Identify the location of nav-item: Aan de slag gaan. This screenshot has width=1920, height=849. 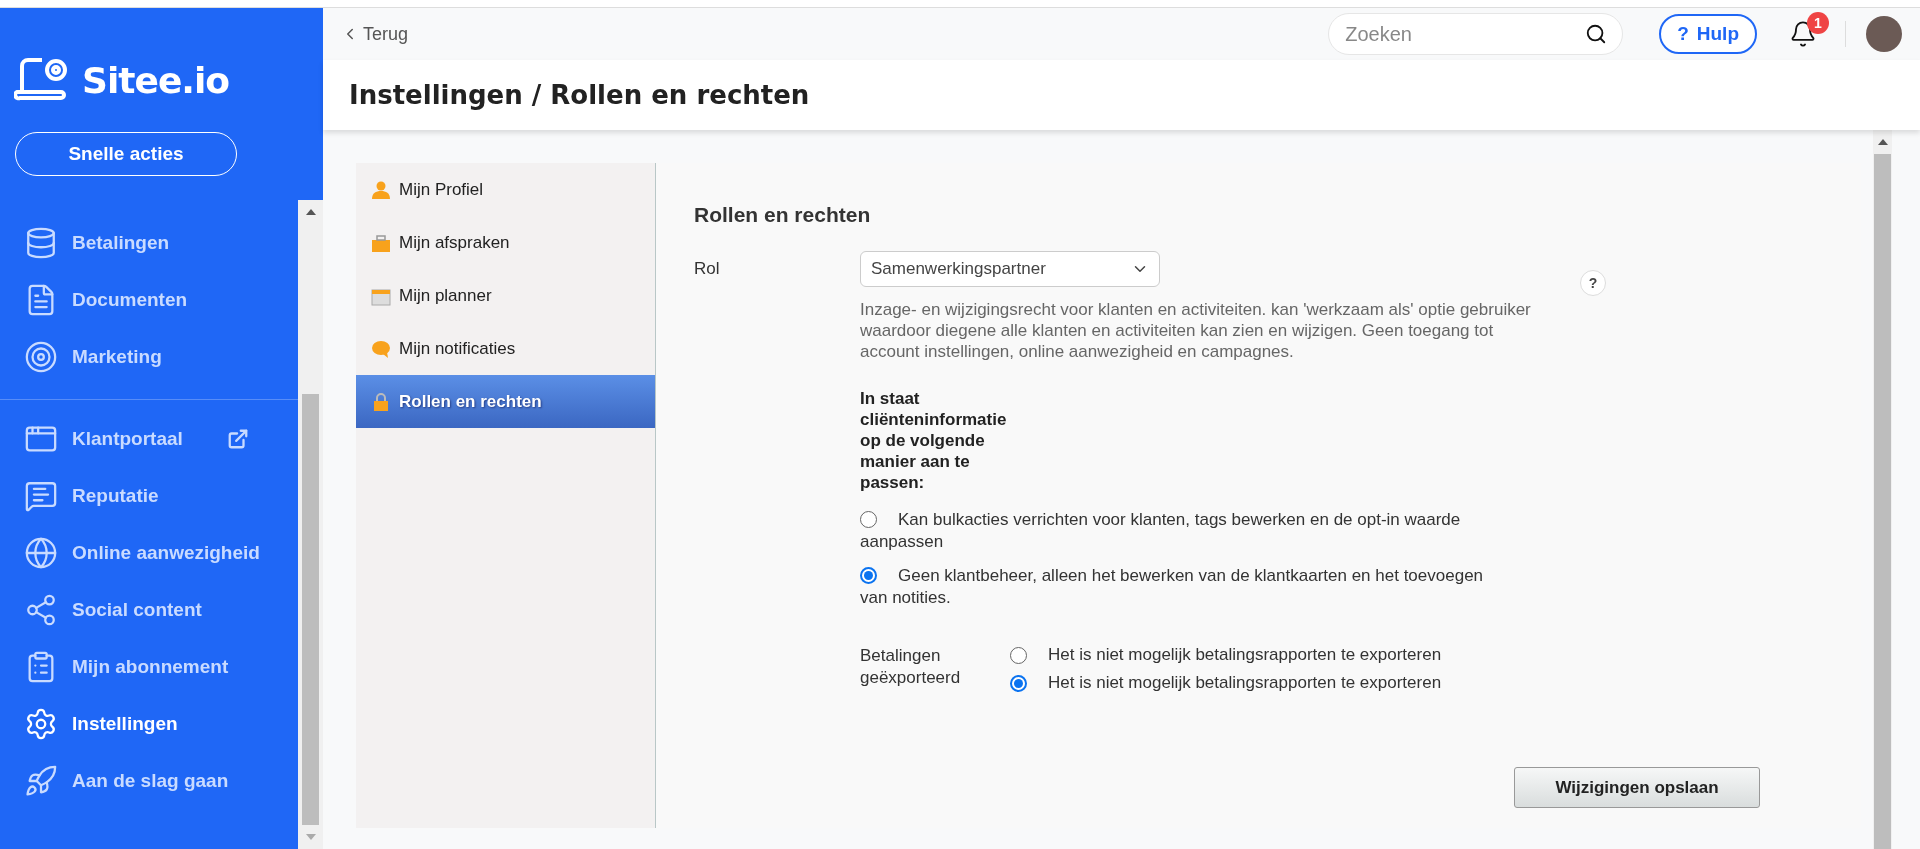
(149, 780).